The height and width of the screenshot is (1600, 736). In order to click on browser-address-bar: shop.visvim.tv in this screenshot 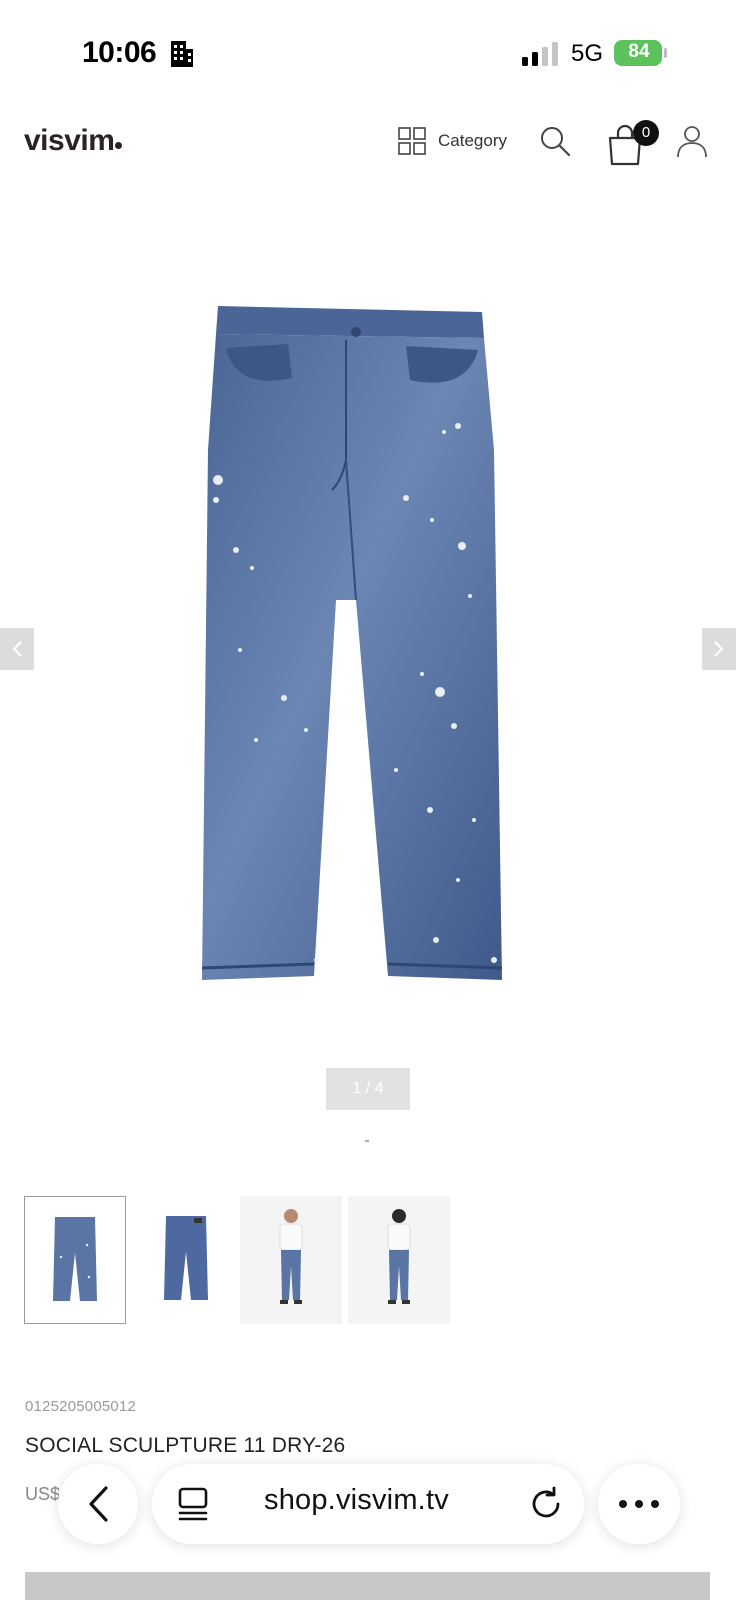, I will do `click(368, 1504)`.